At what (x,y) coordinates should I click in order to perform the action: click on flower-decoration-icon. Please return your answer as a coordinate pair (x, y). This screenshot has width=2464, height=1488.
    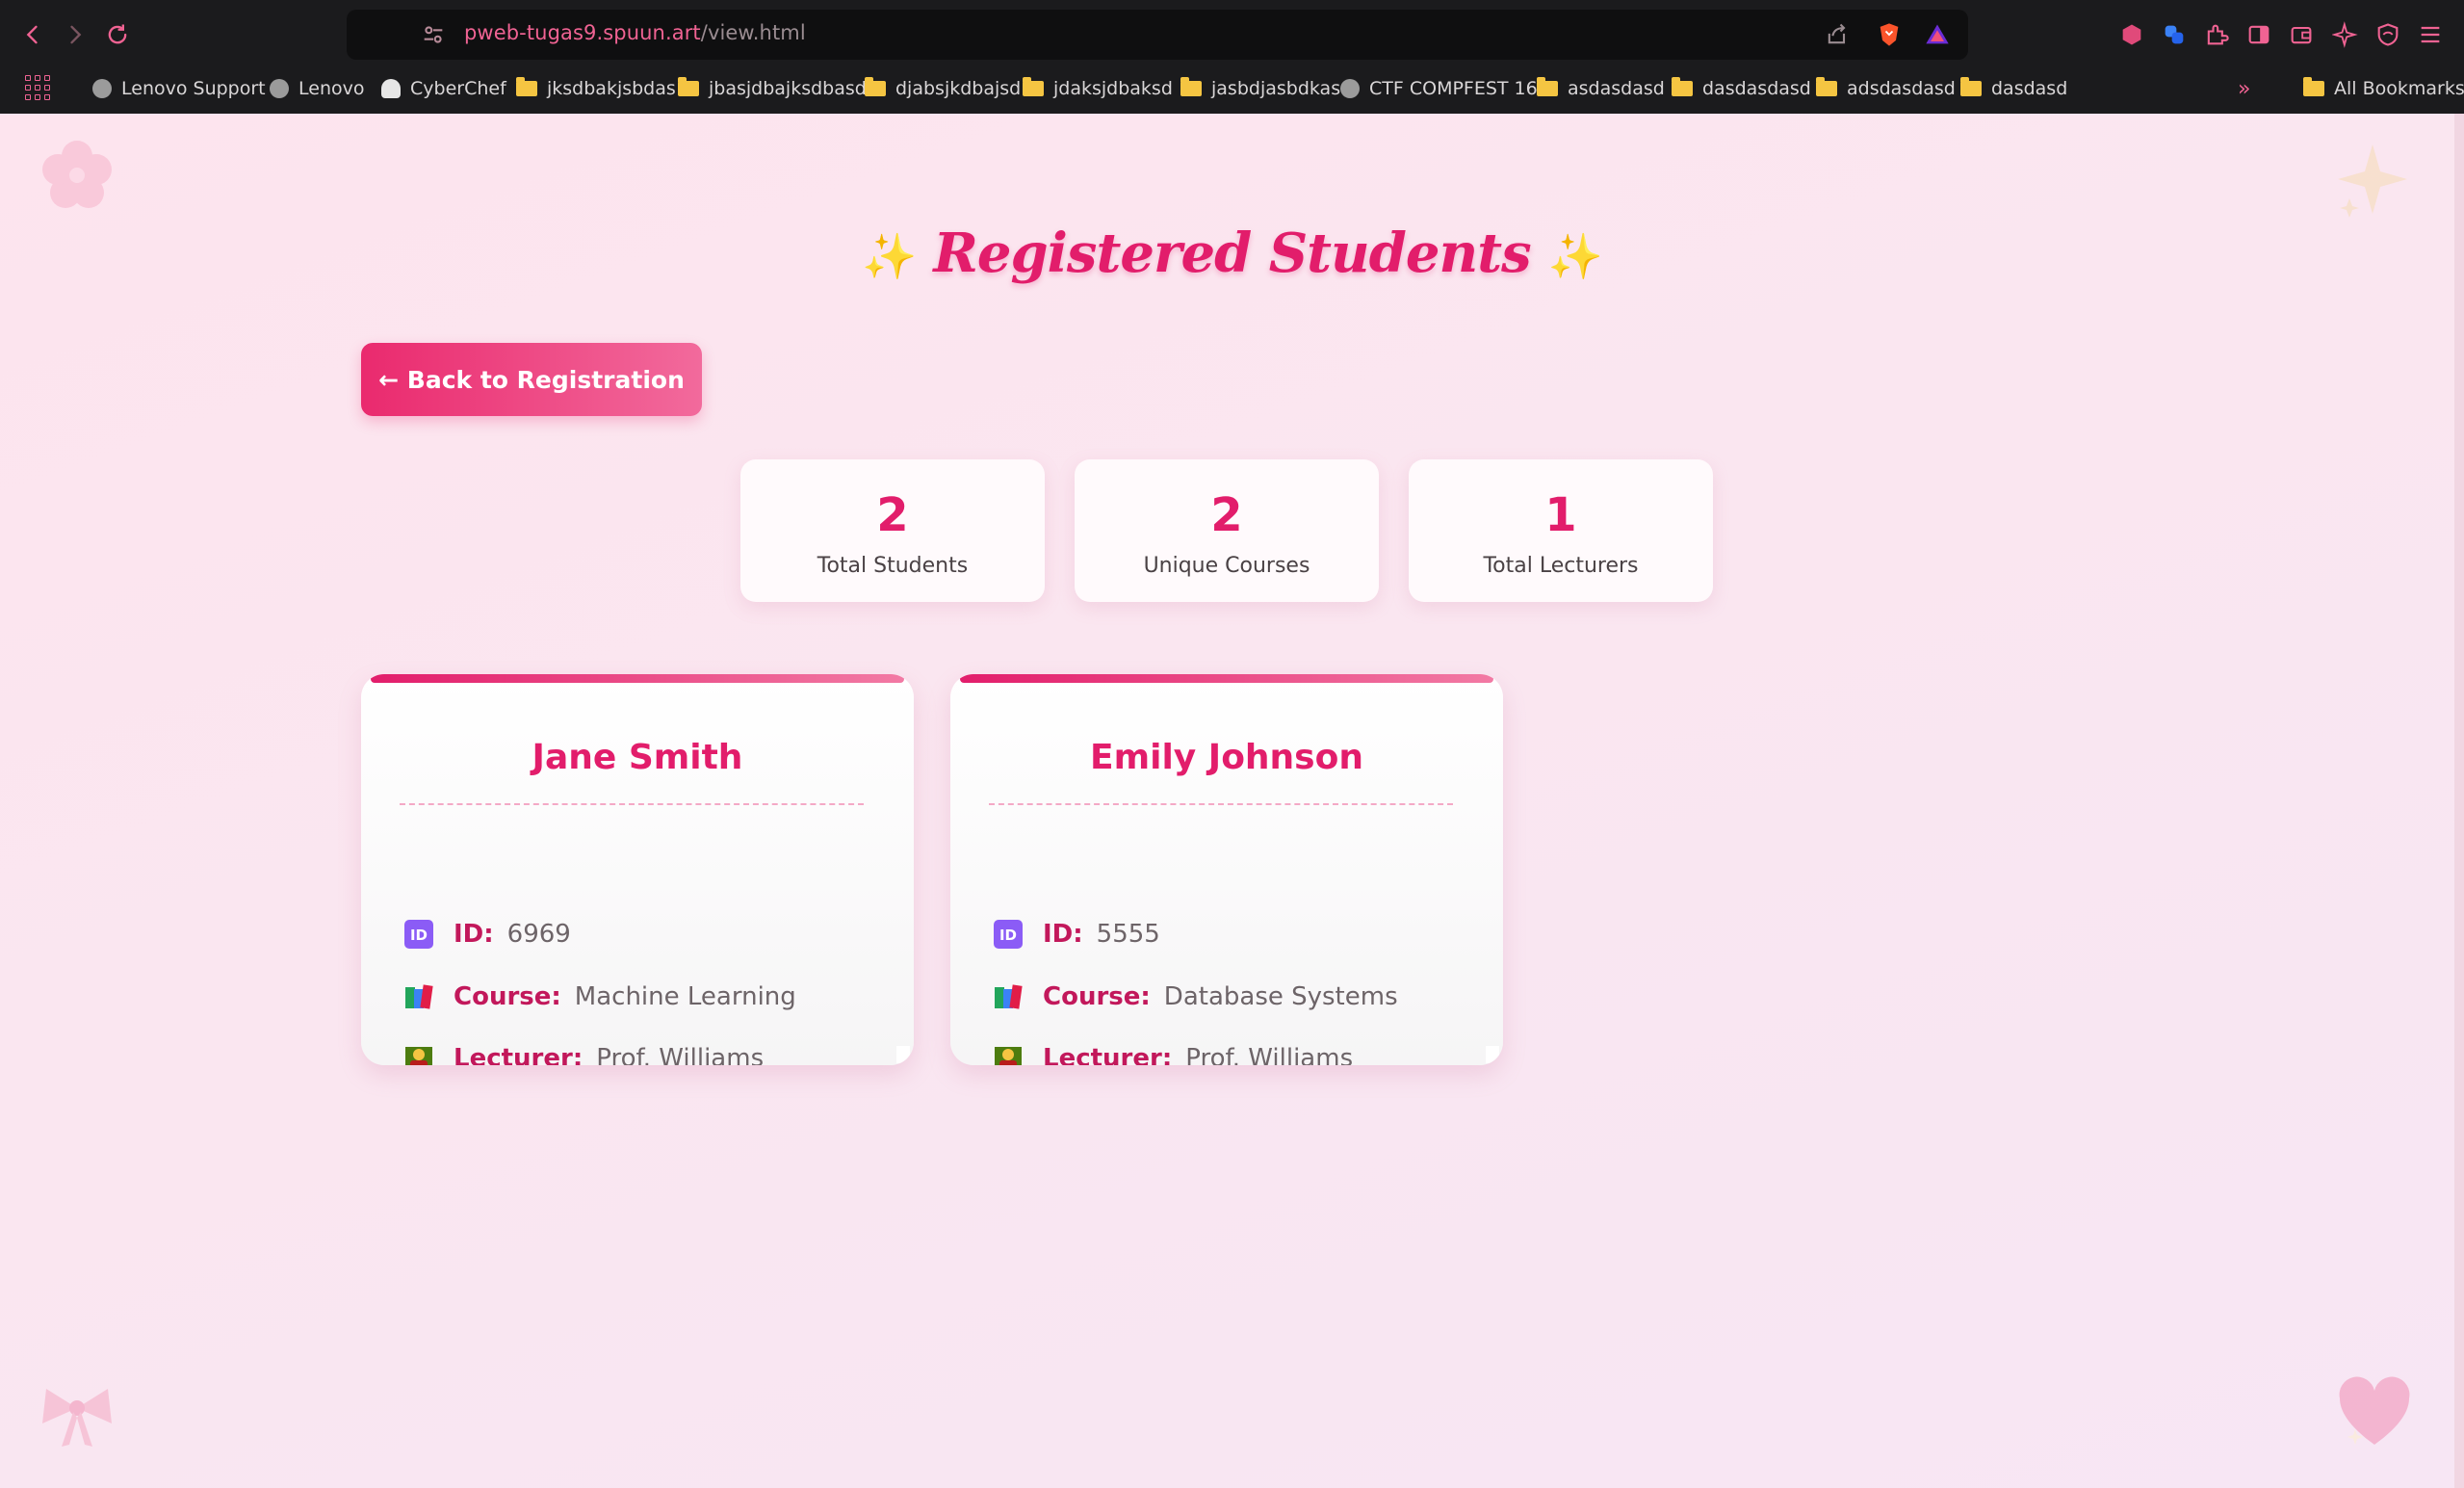
    Looking at the image, I should click on (77, 178).